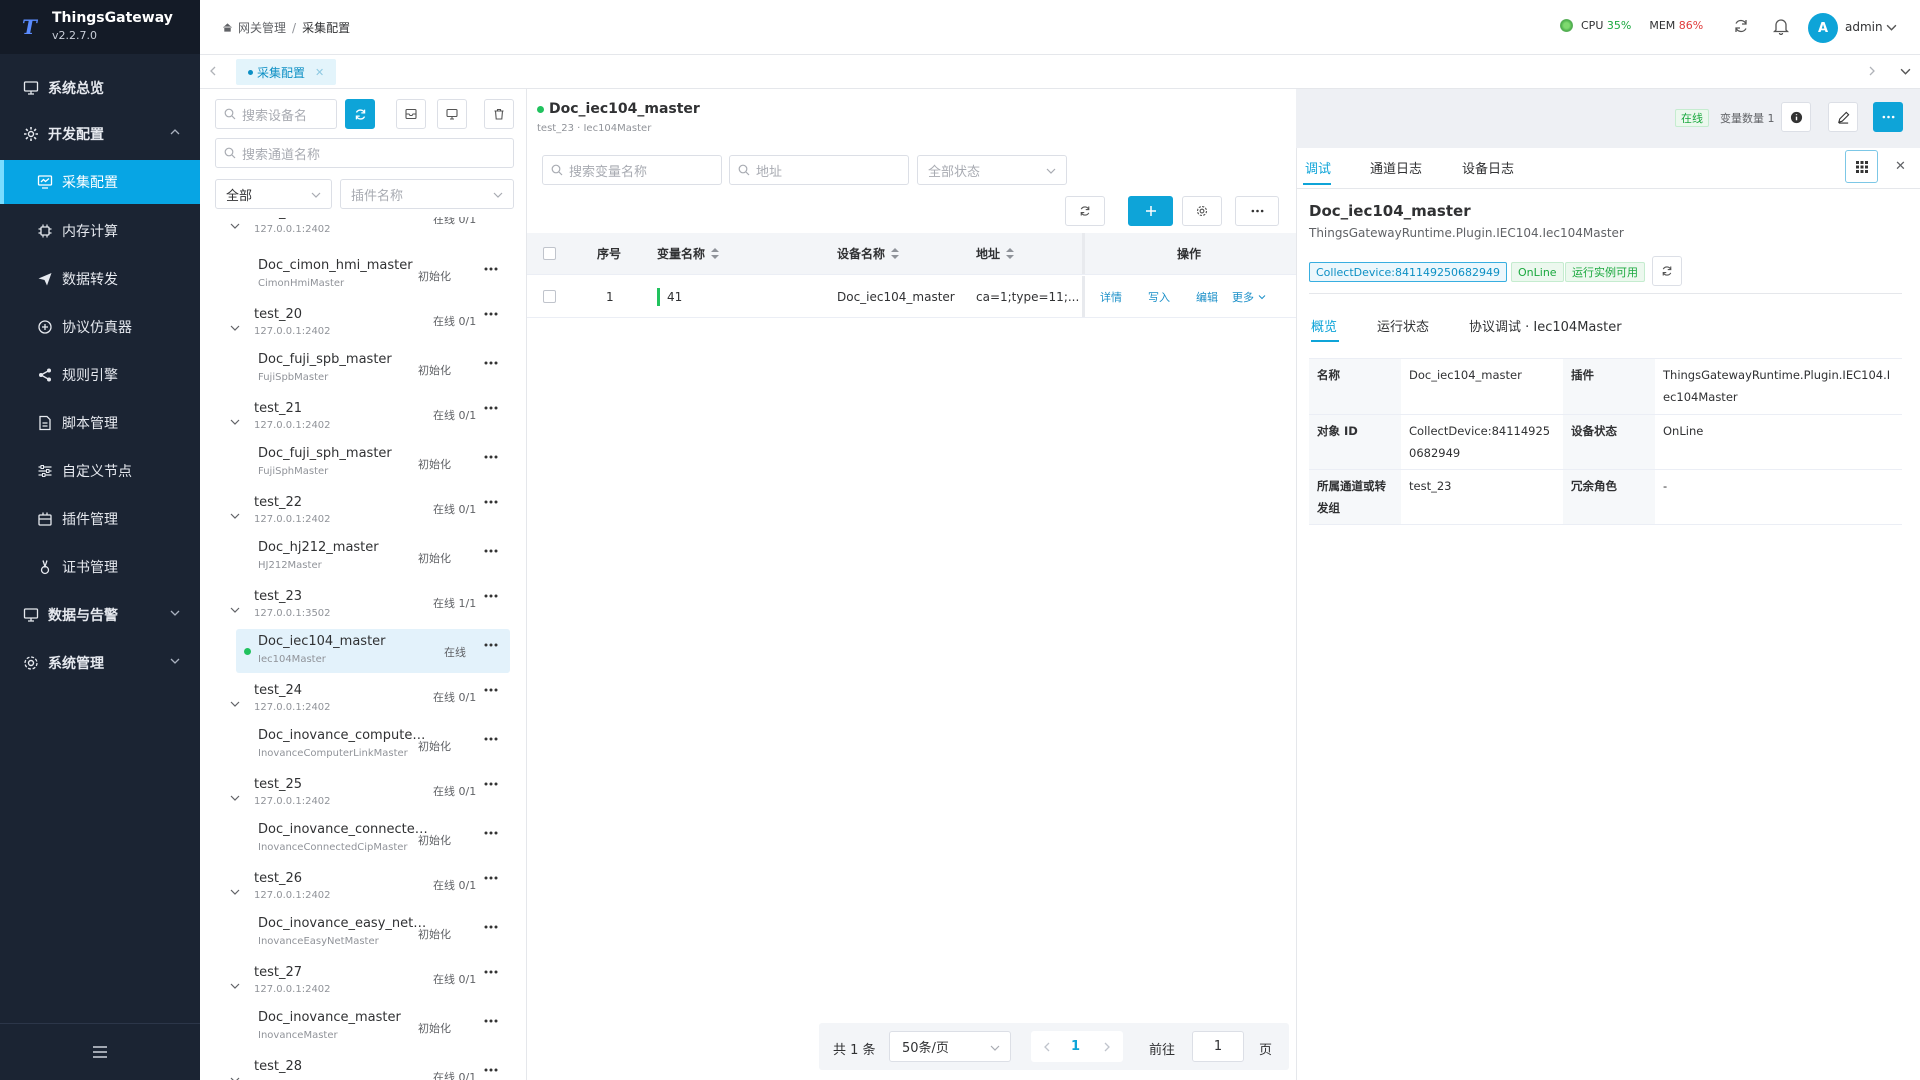 Image resolution: width=1920 pixels, height=1080 pixels. Describe the element at coordinates (360, 422) in the screenshot. I see `tree-channel-node: test_21 127.0.0.1:2402 在线 0/1` at that location.